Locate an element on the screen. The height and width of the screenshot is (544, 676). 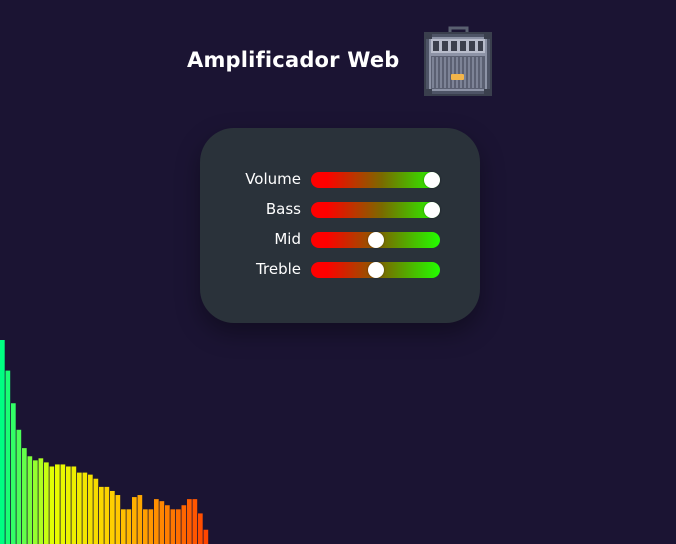
volume-slider-track is located at coordinates (375, 180).